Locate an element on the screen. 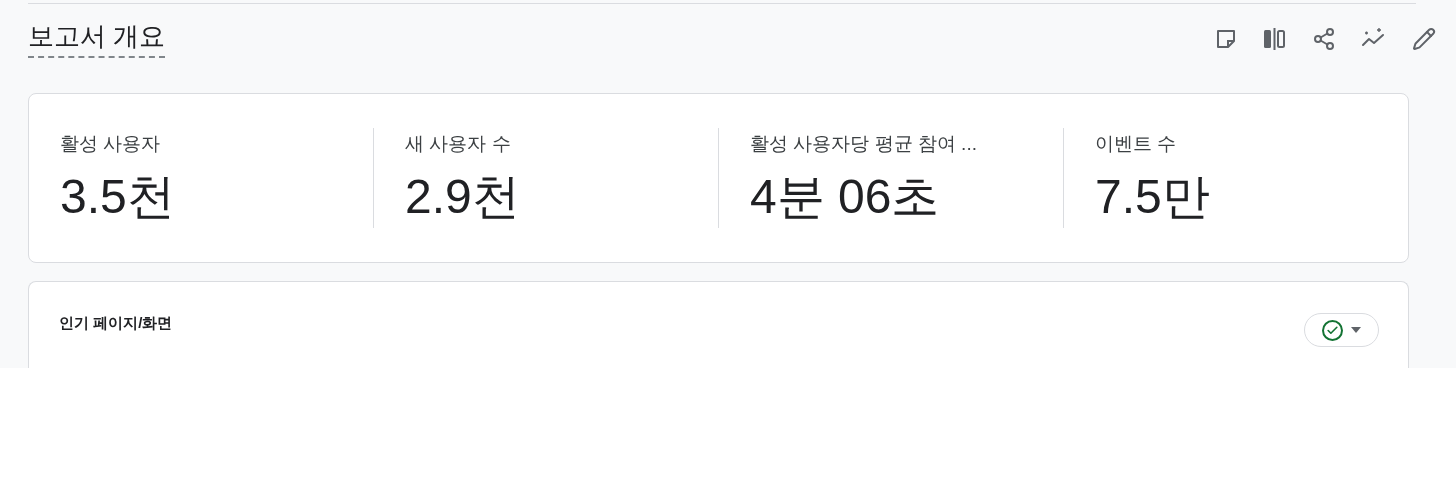  edit-icon is located at coordinates (1424, 39).